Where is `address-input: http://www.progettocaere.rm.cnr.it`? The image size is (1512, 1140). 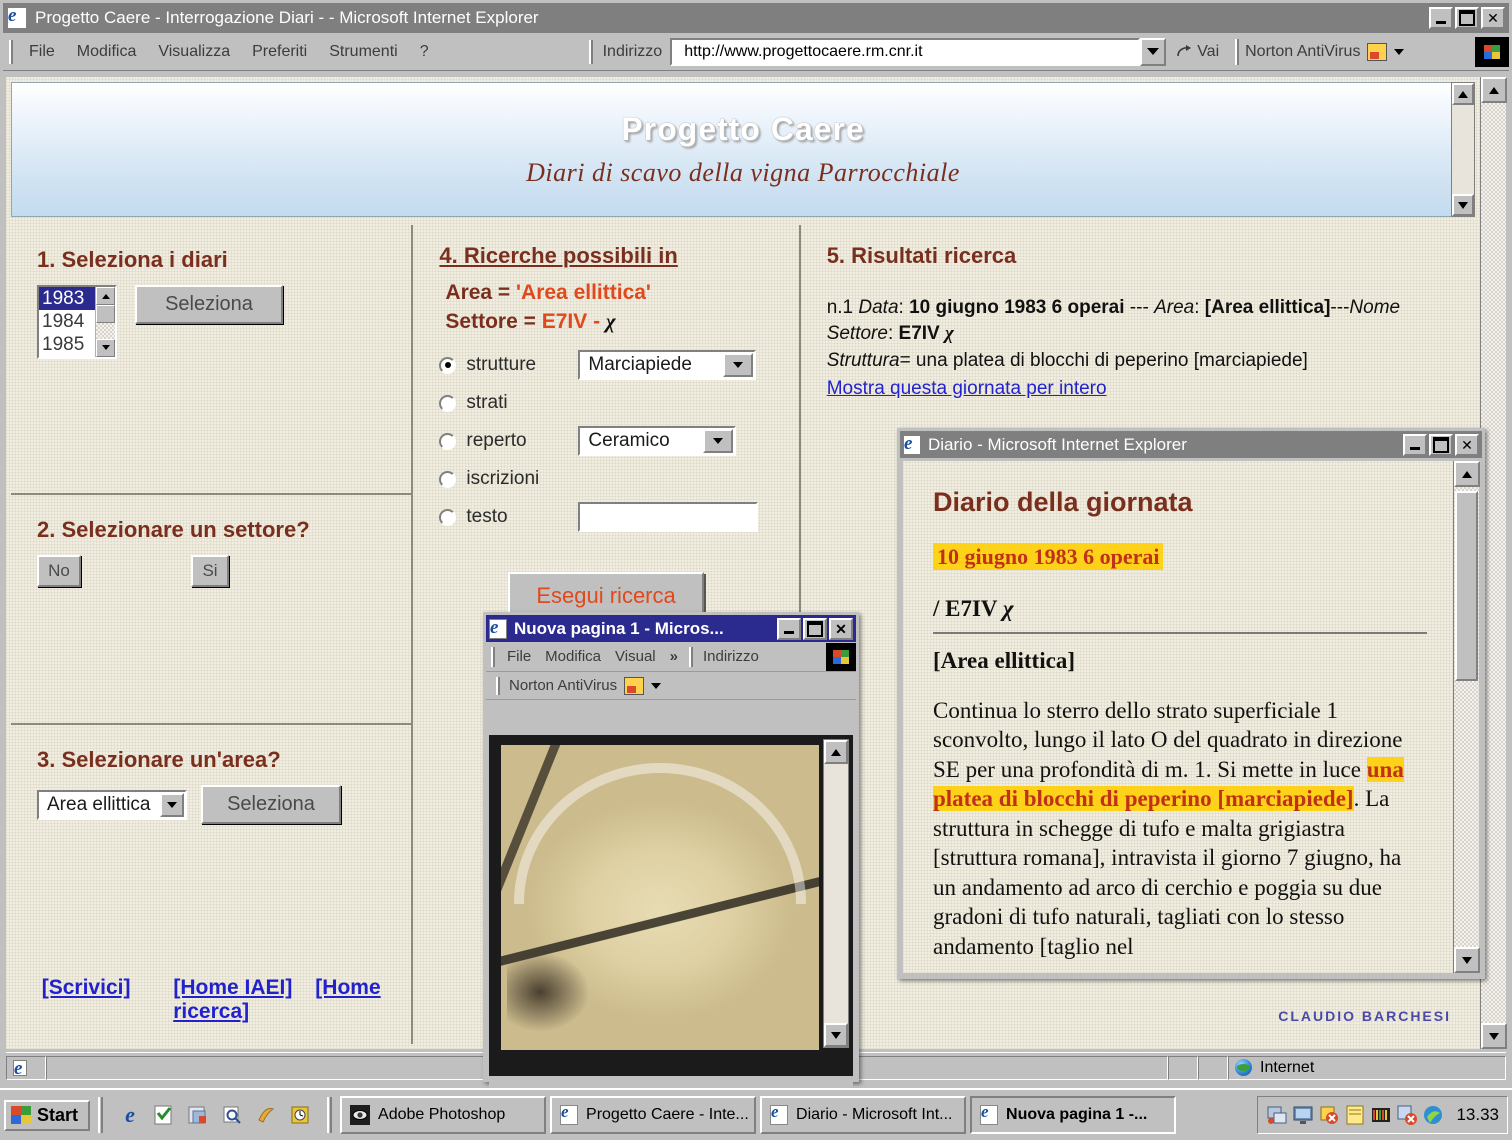
address-input: http://www.progettocaere.rm.cnr.it is located at coordinates (905, 51).